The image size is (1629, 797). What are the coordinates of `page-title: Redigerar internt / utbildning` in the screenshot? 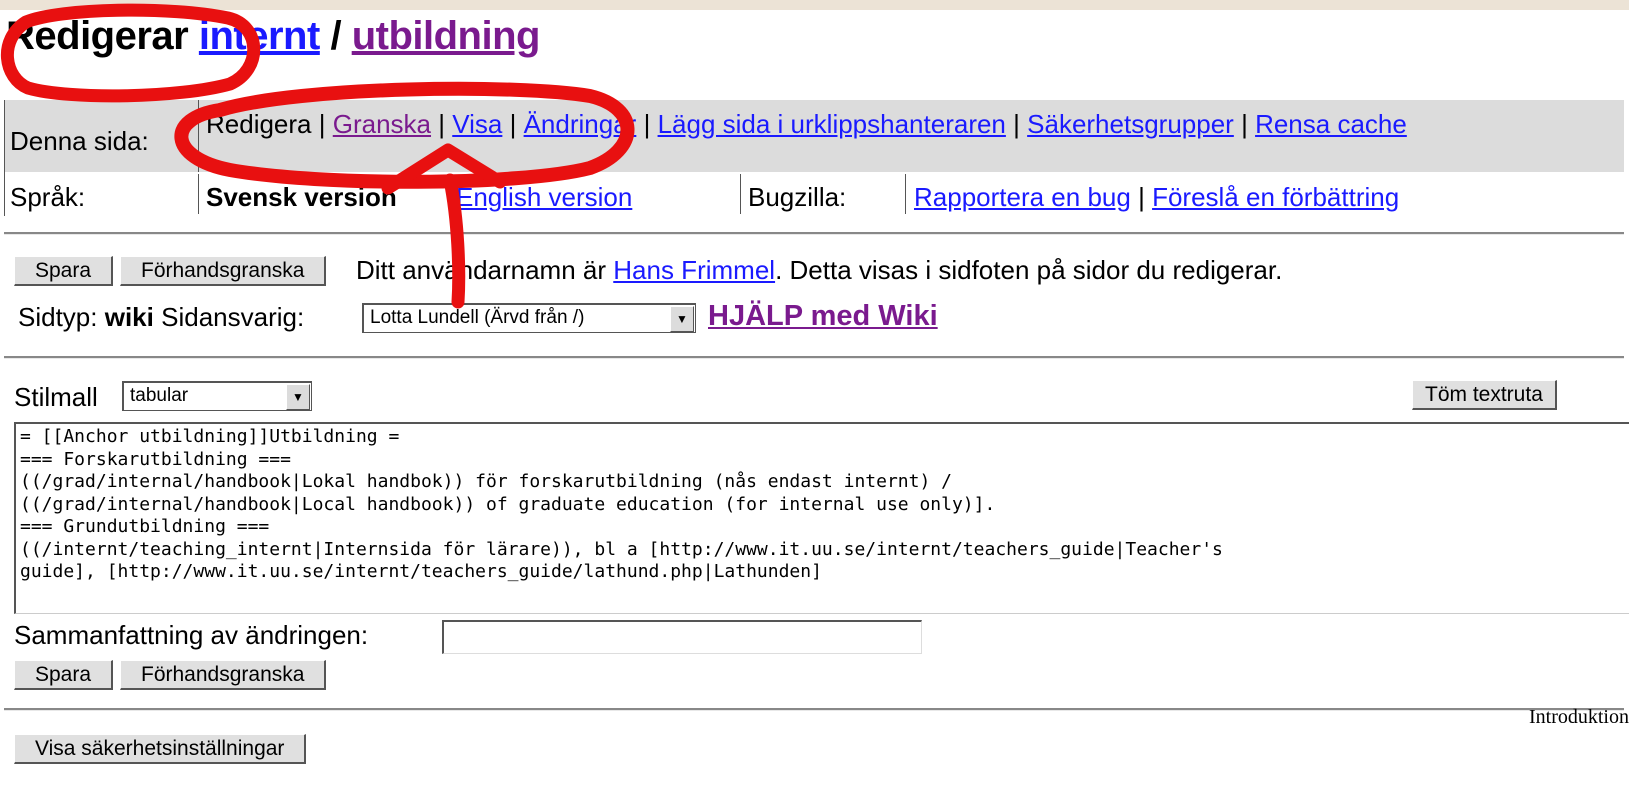 It's located at (273, 36).